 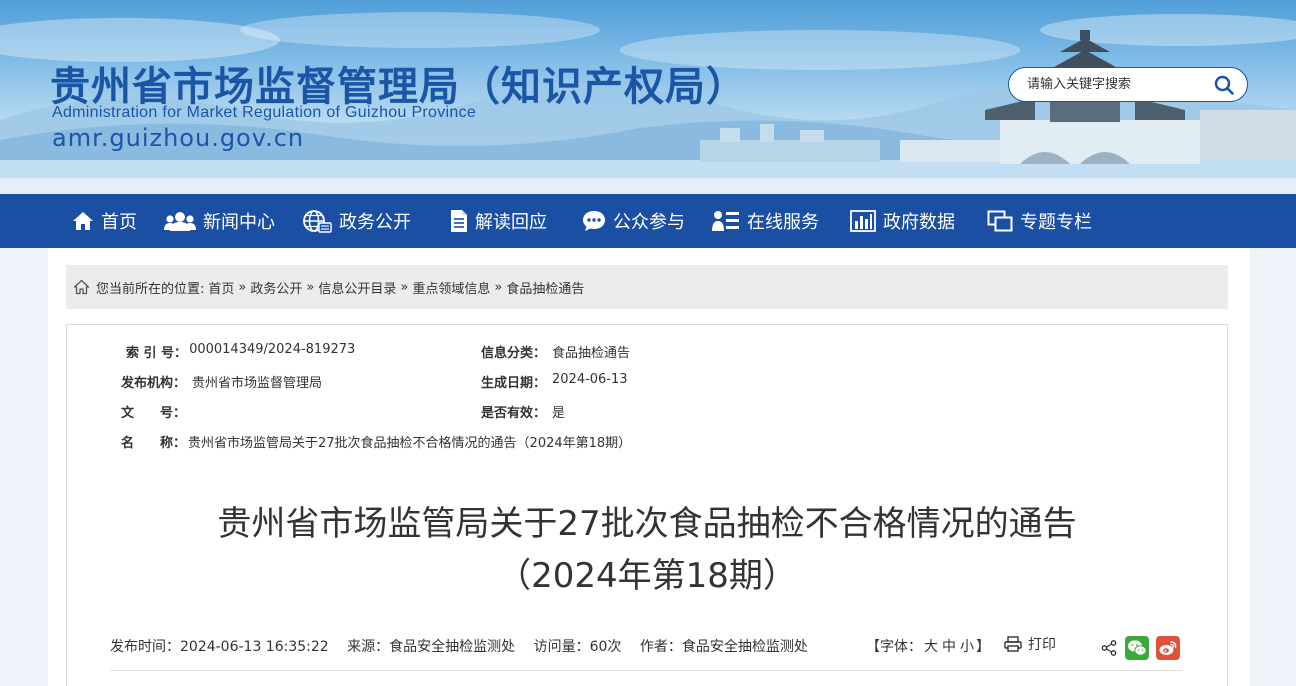 What do you see at coordinates (514, 353) in the screenshot?
I see `meta-category-label: 信息分类：` at bounding box center [514, 353].